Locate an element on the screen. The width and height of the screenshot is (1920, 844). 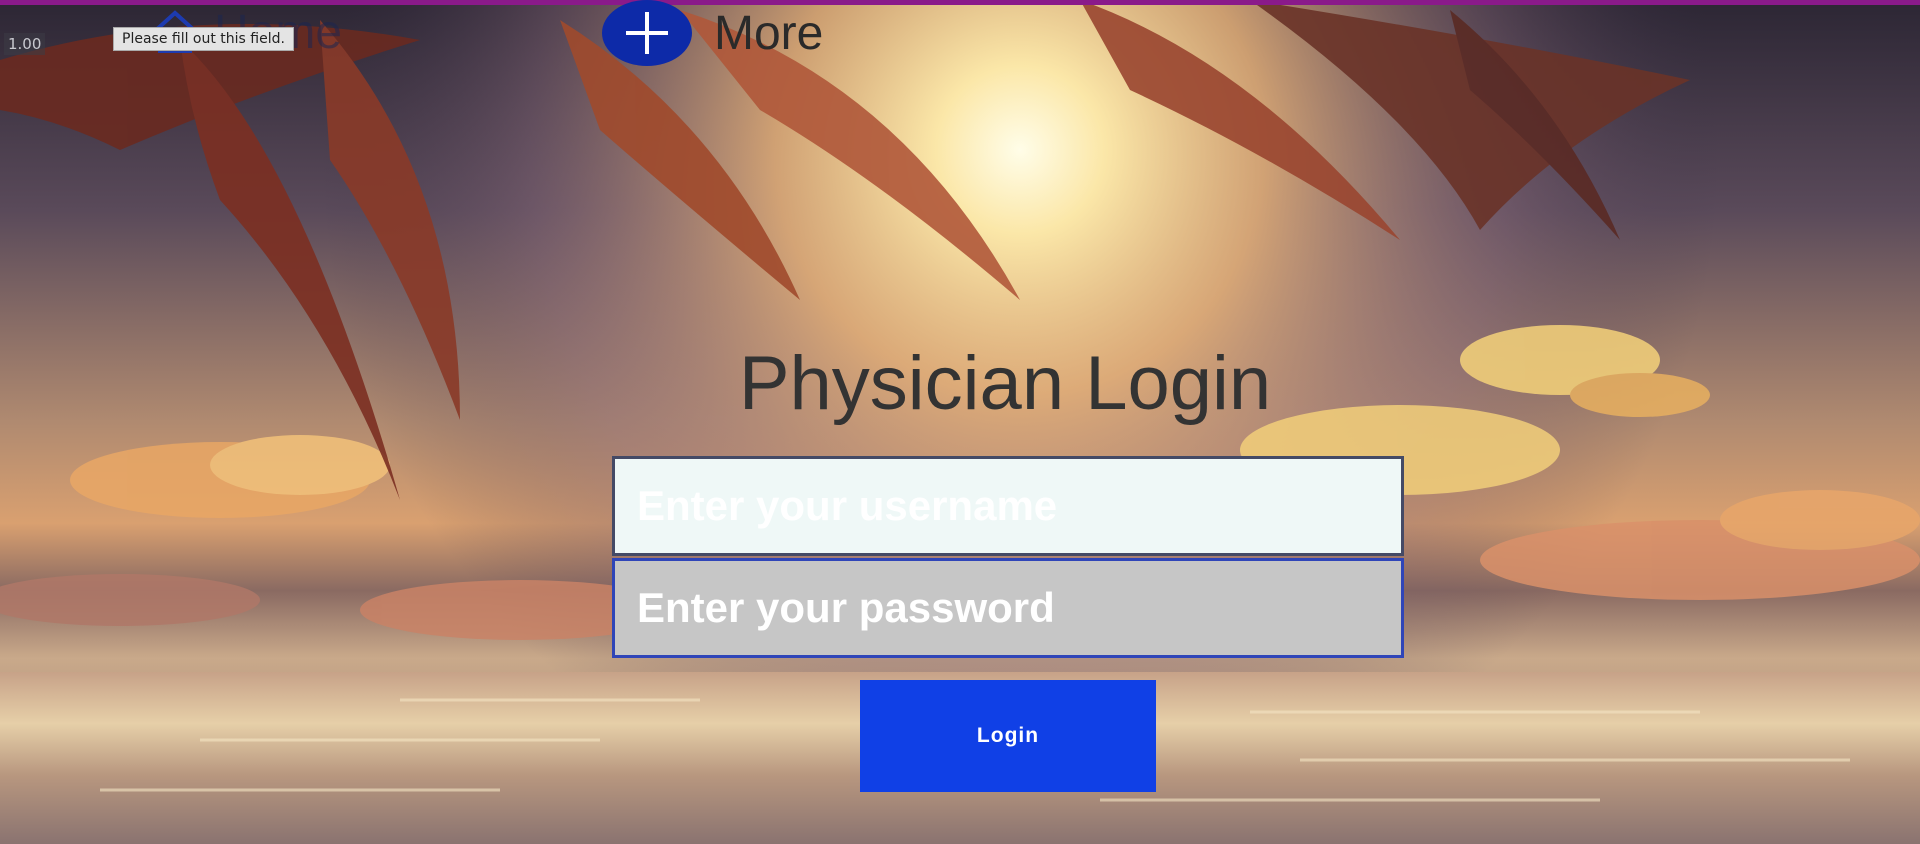
zoom-readout: 1.00 is located at coordinates (25, 44).